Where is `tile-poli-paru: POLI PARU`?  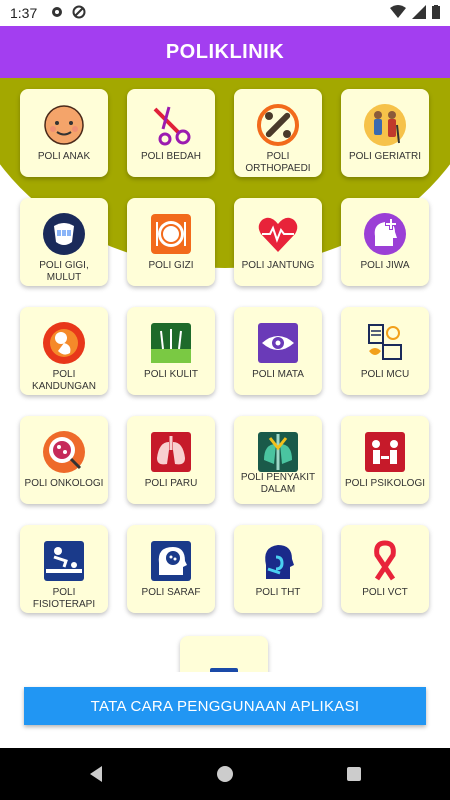 tile-poli-paru: POLI PARU is located at coordinates (171, 460).